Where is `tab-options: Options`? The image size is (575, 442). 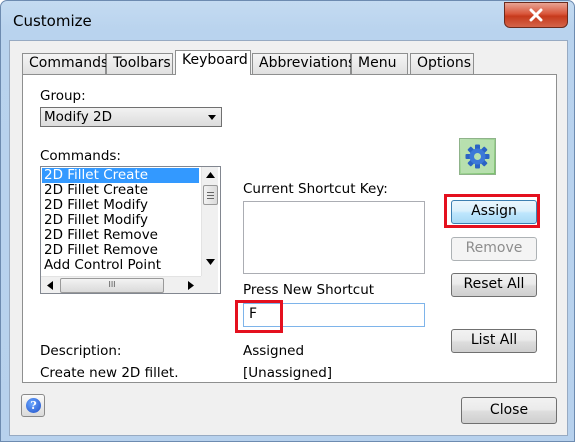 tab-options: Options is located at coordinates (442, 63).